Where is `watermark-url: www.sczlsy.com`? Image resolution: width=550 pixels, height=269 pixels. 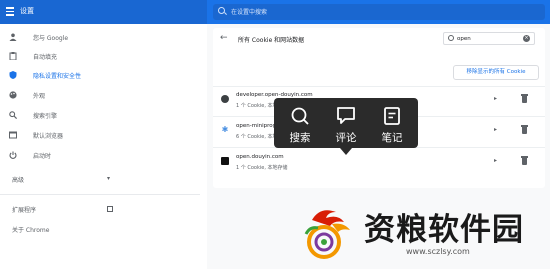
watermark-url: www.sczlsy.com is located at coordinates (438, 251).